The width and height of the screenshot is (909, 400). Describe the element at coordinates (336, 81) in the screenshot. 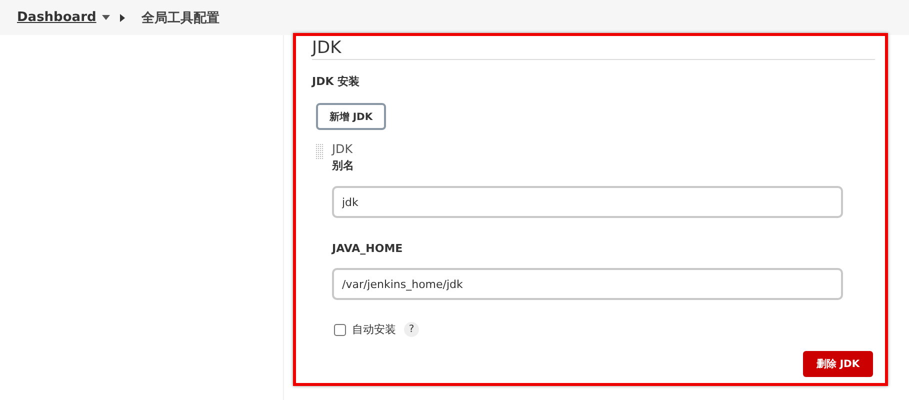

I see `section-subtitle: JDK 安装` at that location.